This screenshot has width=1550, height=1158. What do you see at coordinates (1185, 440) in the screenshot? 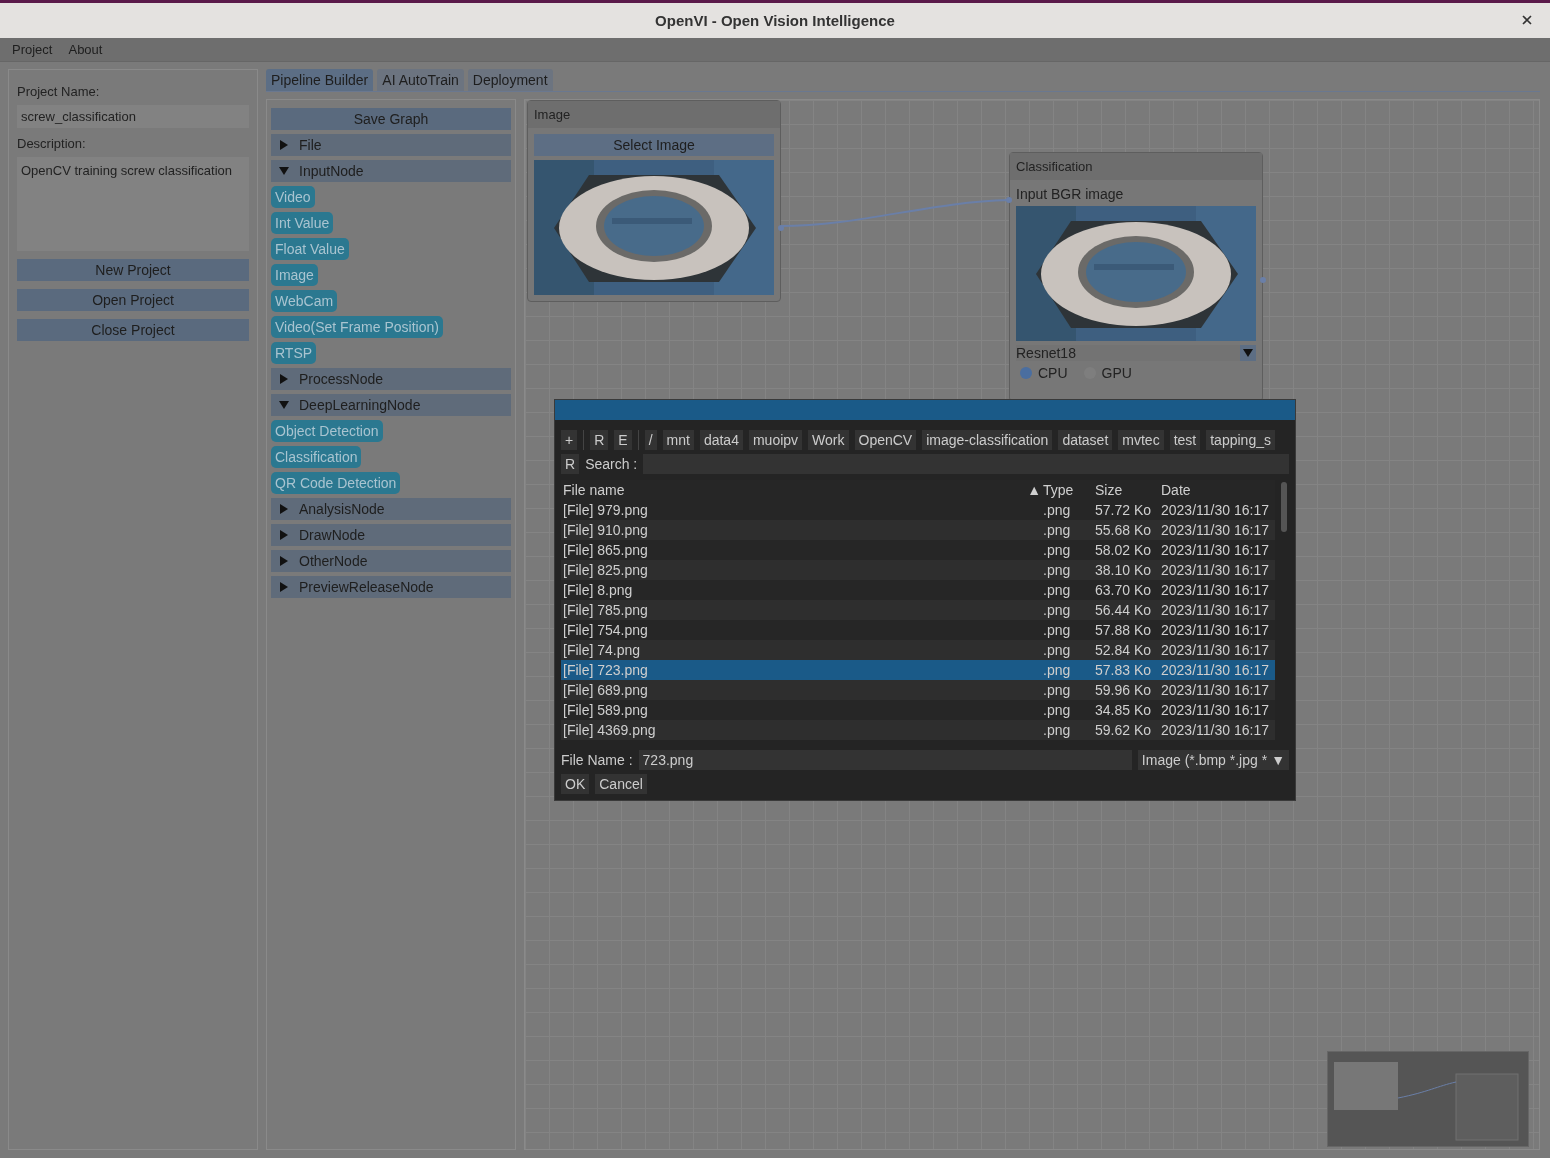
I see `path-button: test` at bounding box center [1185, 440].